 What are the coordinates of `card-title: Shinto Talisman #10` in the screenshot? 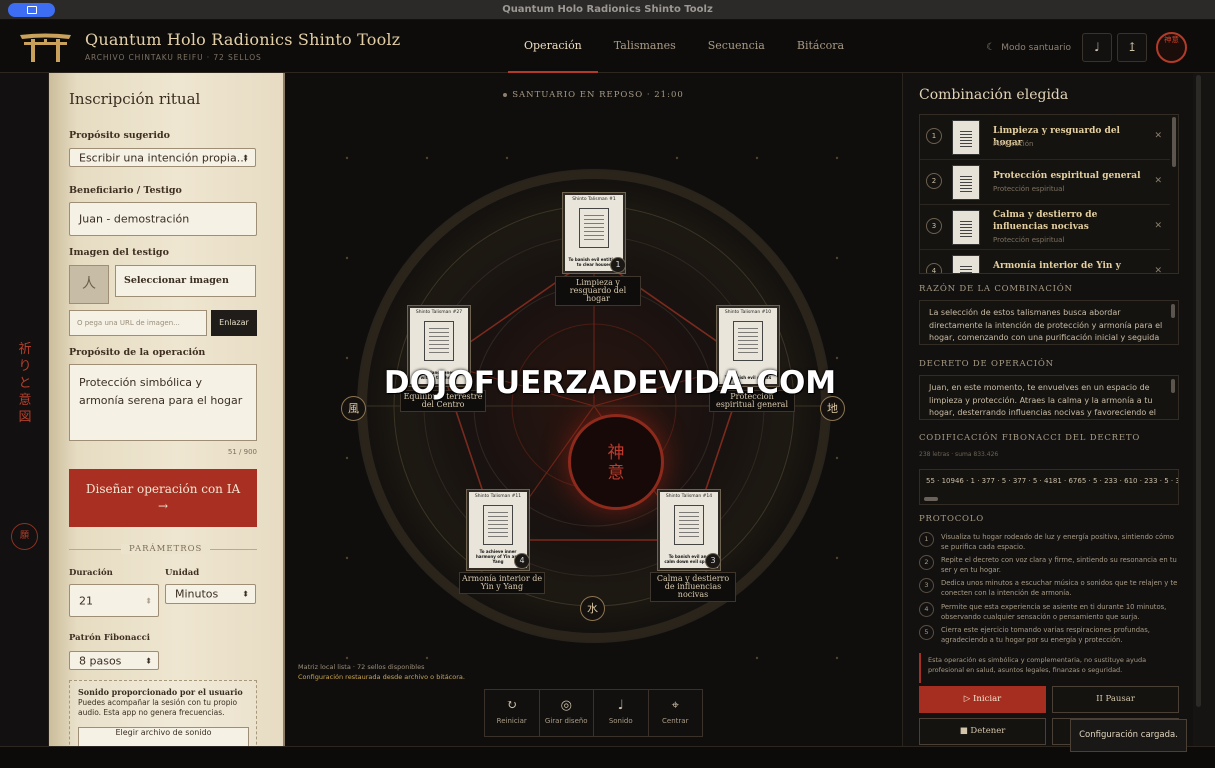 It's located at (748, 312).